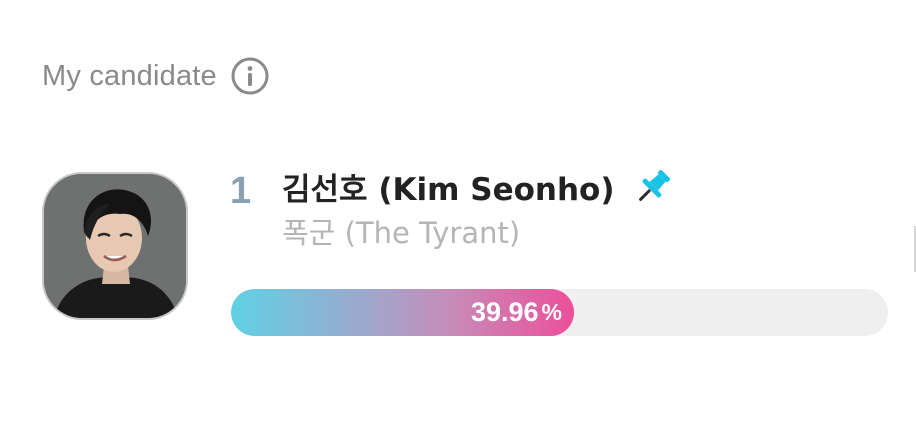 This screenshot has width=916, height=426. Describe the element at coordinates (402, 312) in the screenshot. I see `vote-progress-fill: 39.96 %` at that location.